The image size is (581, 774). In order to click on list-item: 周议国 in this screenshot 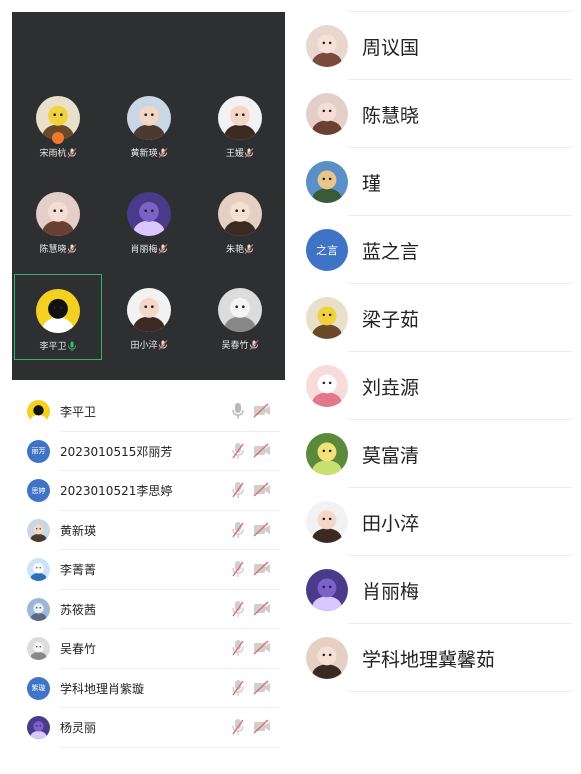, I will do `click(436, 46)`.